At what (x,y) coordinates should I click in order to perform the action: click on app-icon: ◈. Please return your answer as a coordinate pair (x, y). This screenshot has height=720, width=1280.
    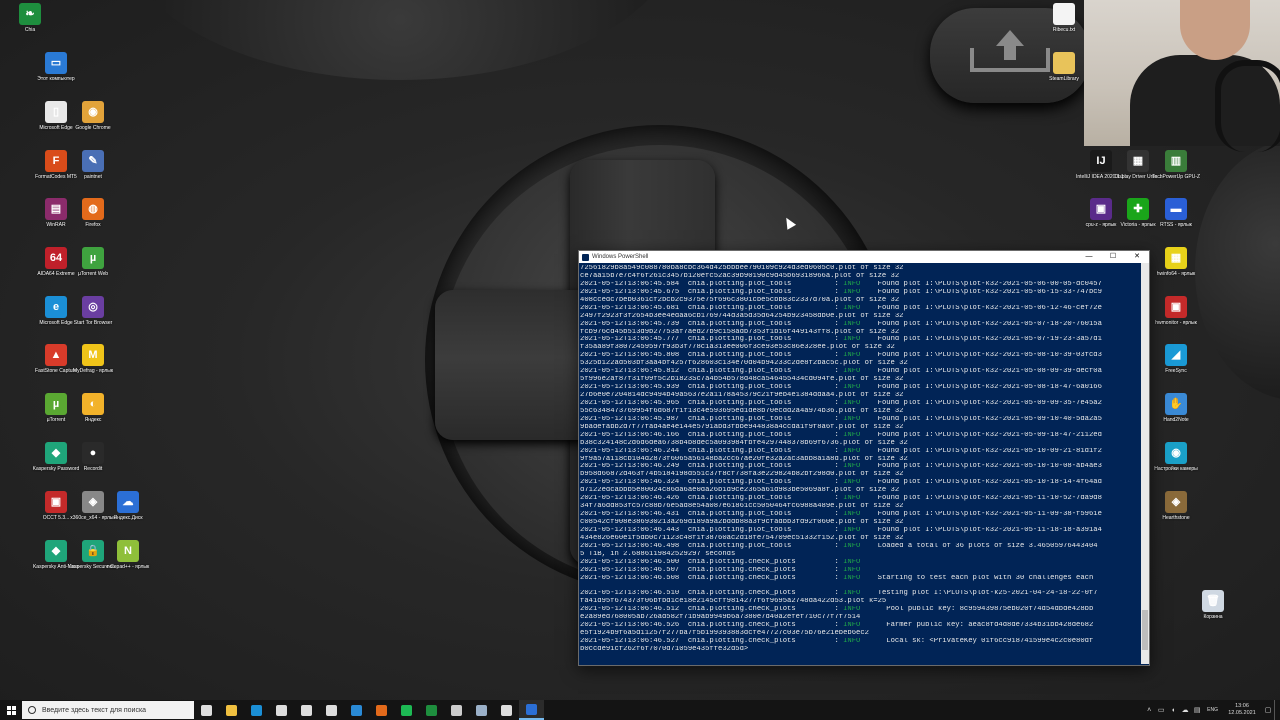
    Looking at the image, I should click on (1176, 502).